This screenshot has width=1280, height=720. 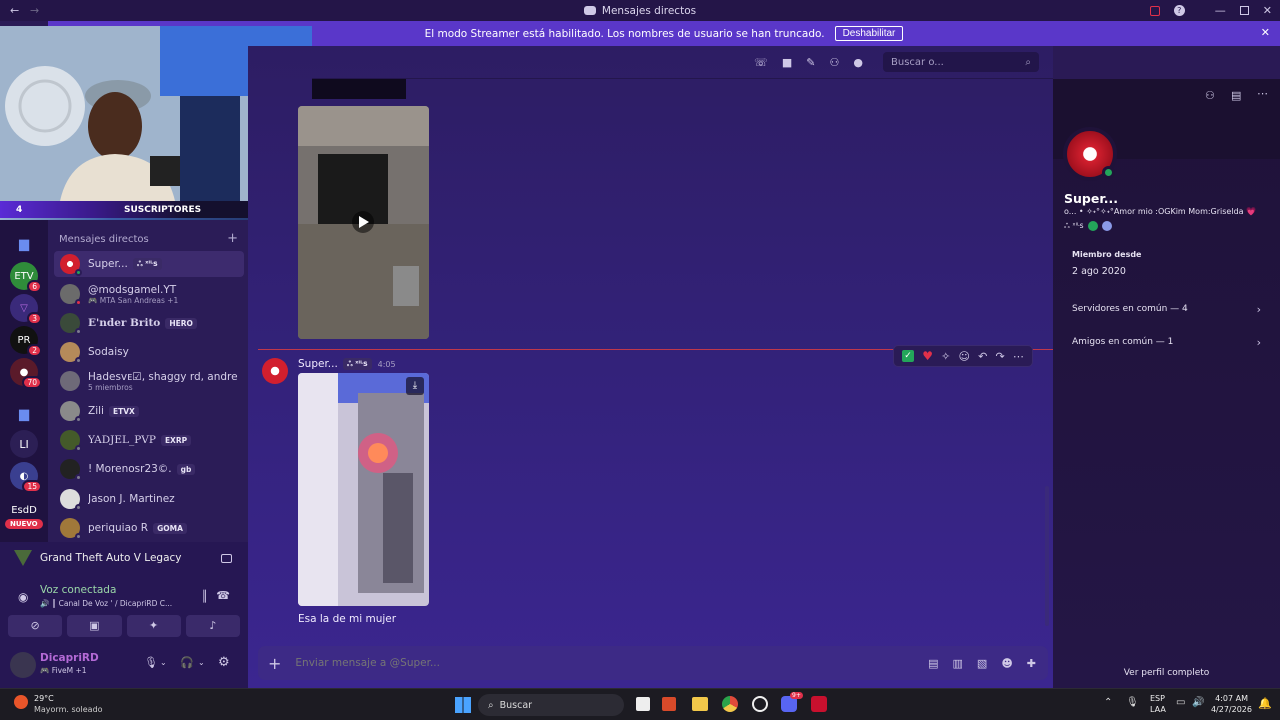 I want to click on help-icon: ?, so click(x=1179, y=10).